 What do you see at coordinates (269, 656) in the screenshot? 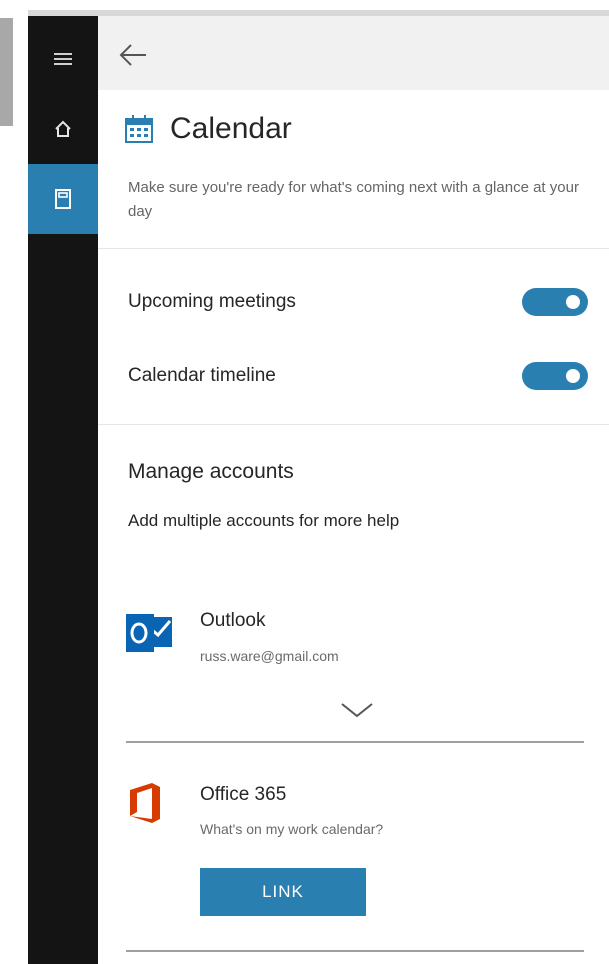
I see `outlook-account-email: russ.ware@gmail.com` at bounding box center [269, 656].